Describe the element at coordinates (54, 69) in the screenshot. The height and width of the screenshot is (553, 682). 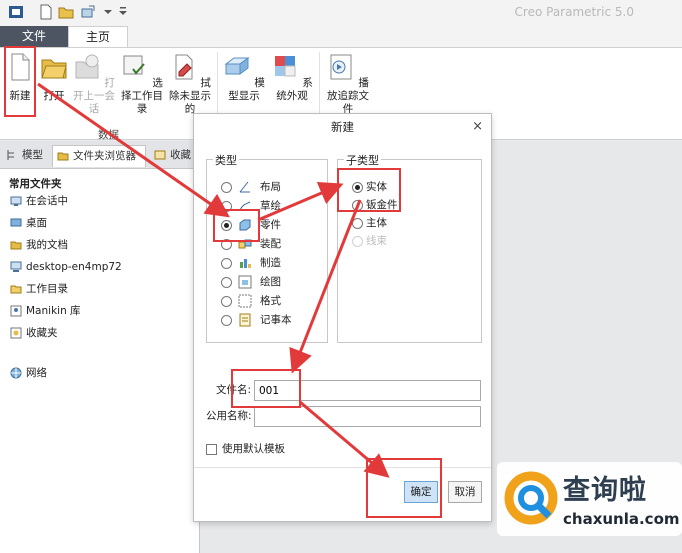
I see `open-folder-icon` at that location.